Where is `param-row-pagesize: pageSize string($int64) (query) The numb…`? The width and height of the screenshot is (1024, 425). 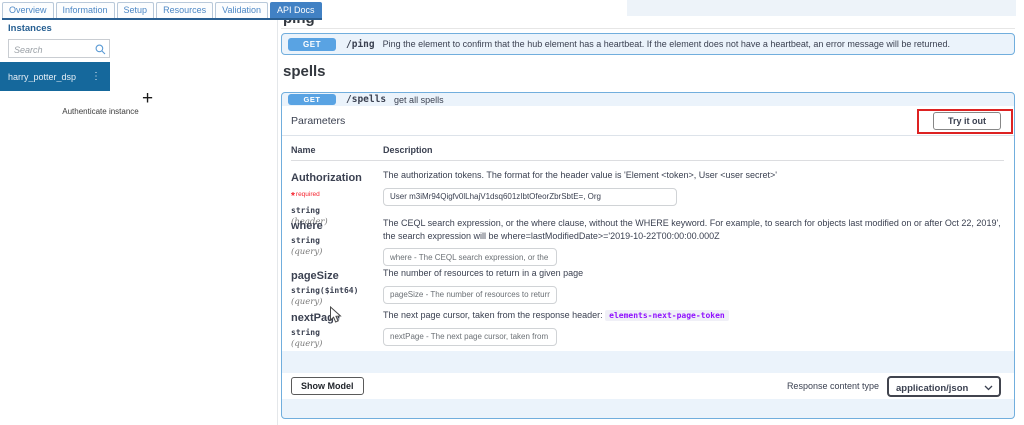
param-row-pagesize: pageSize string($int64) (query) The numb… is located at coordinates (647, 283).